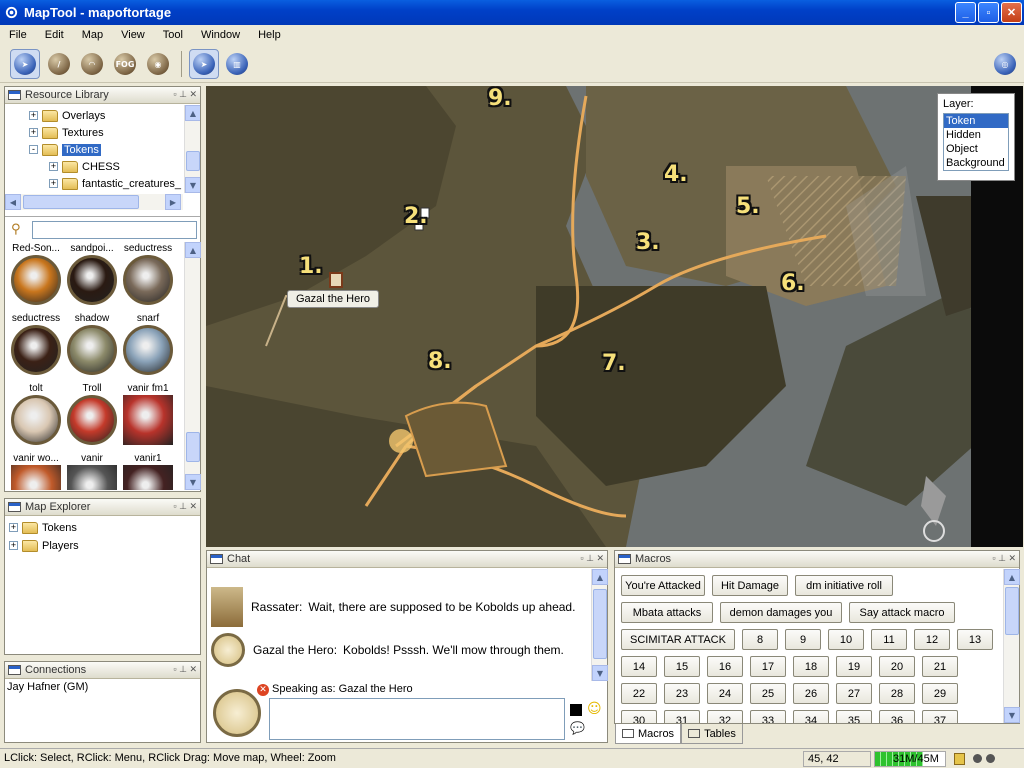  I want to click on tree-node-tokens: - Tokens, so click(65, 149).